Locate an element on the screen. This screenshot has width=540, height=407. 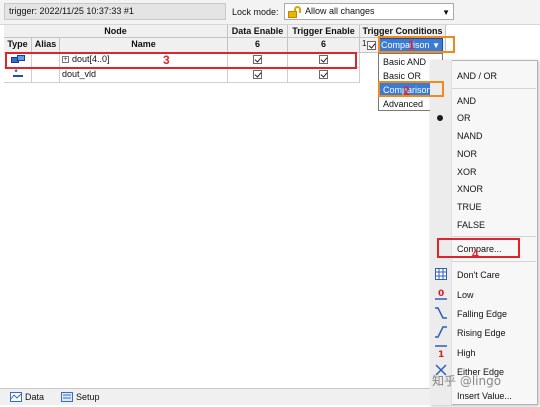
setup-tab-icon is located at coordinates (67, 397).